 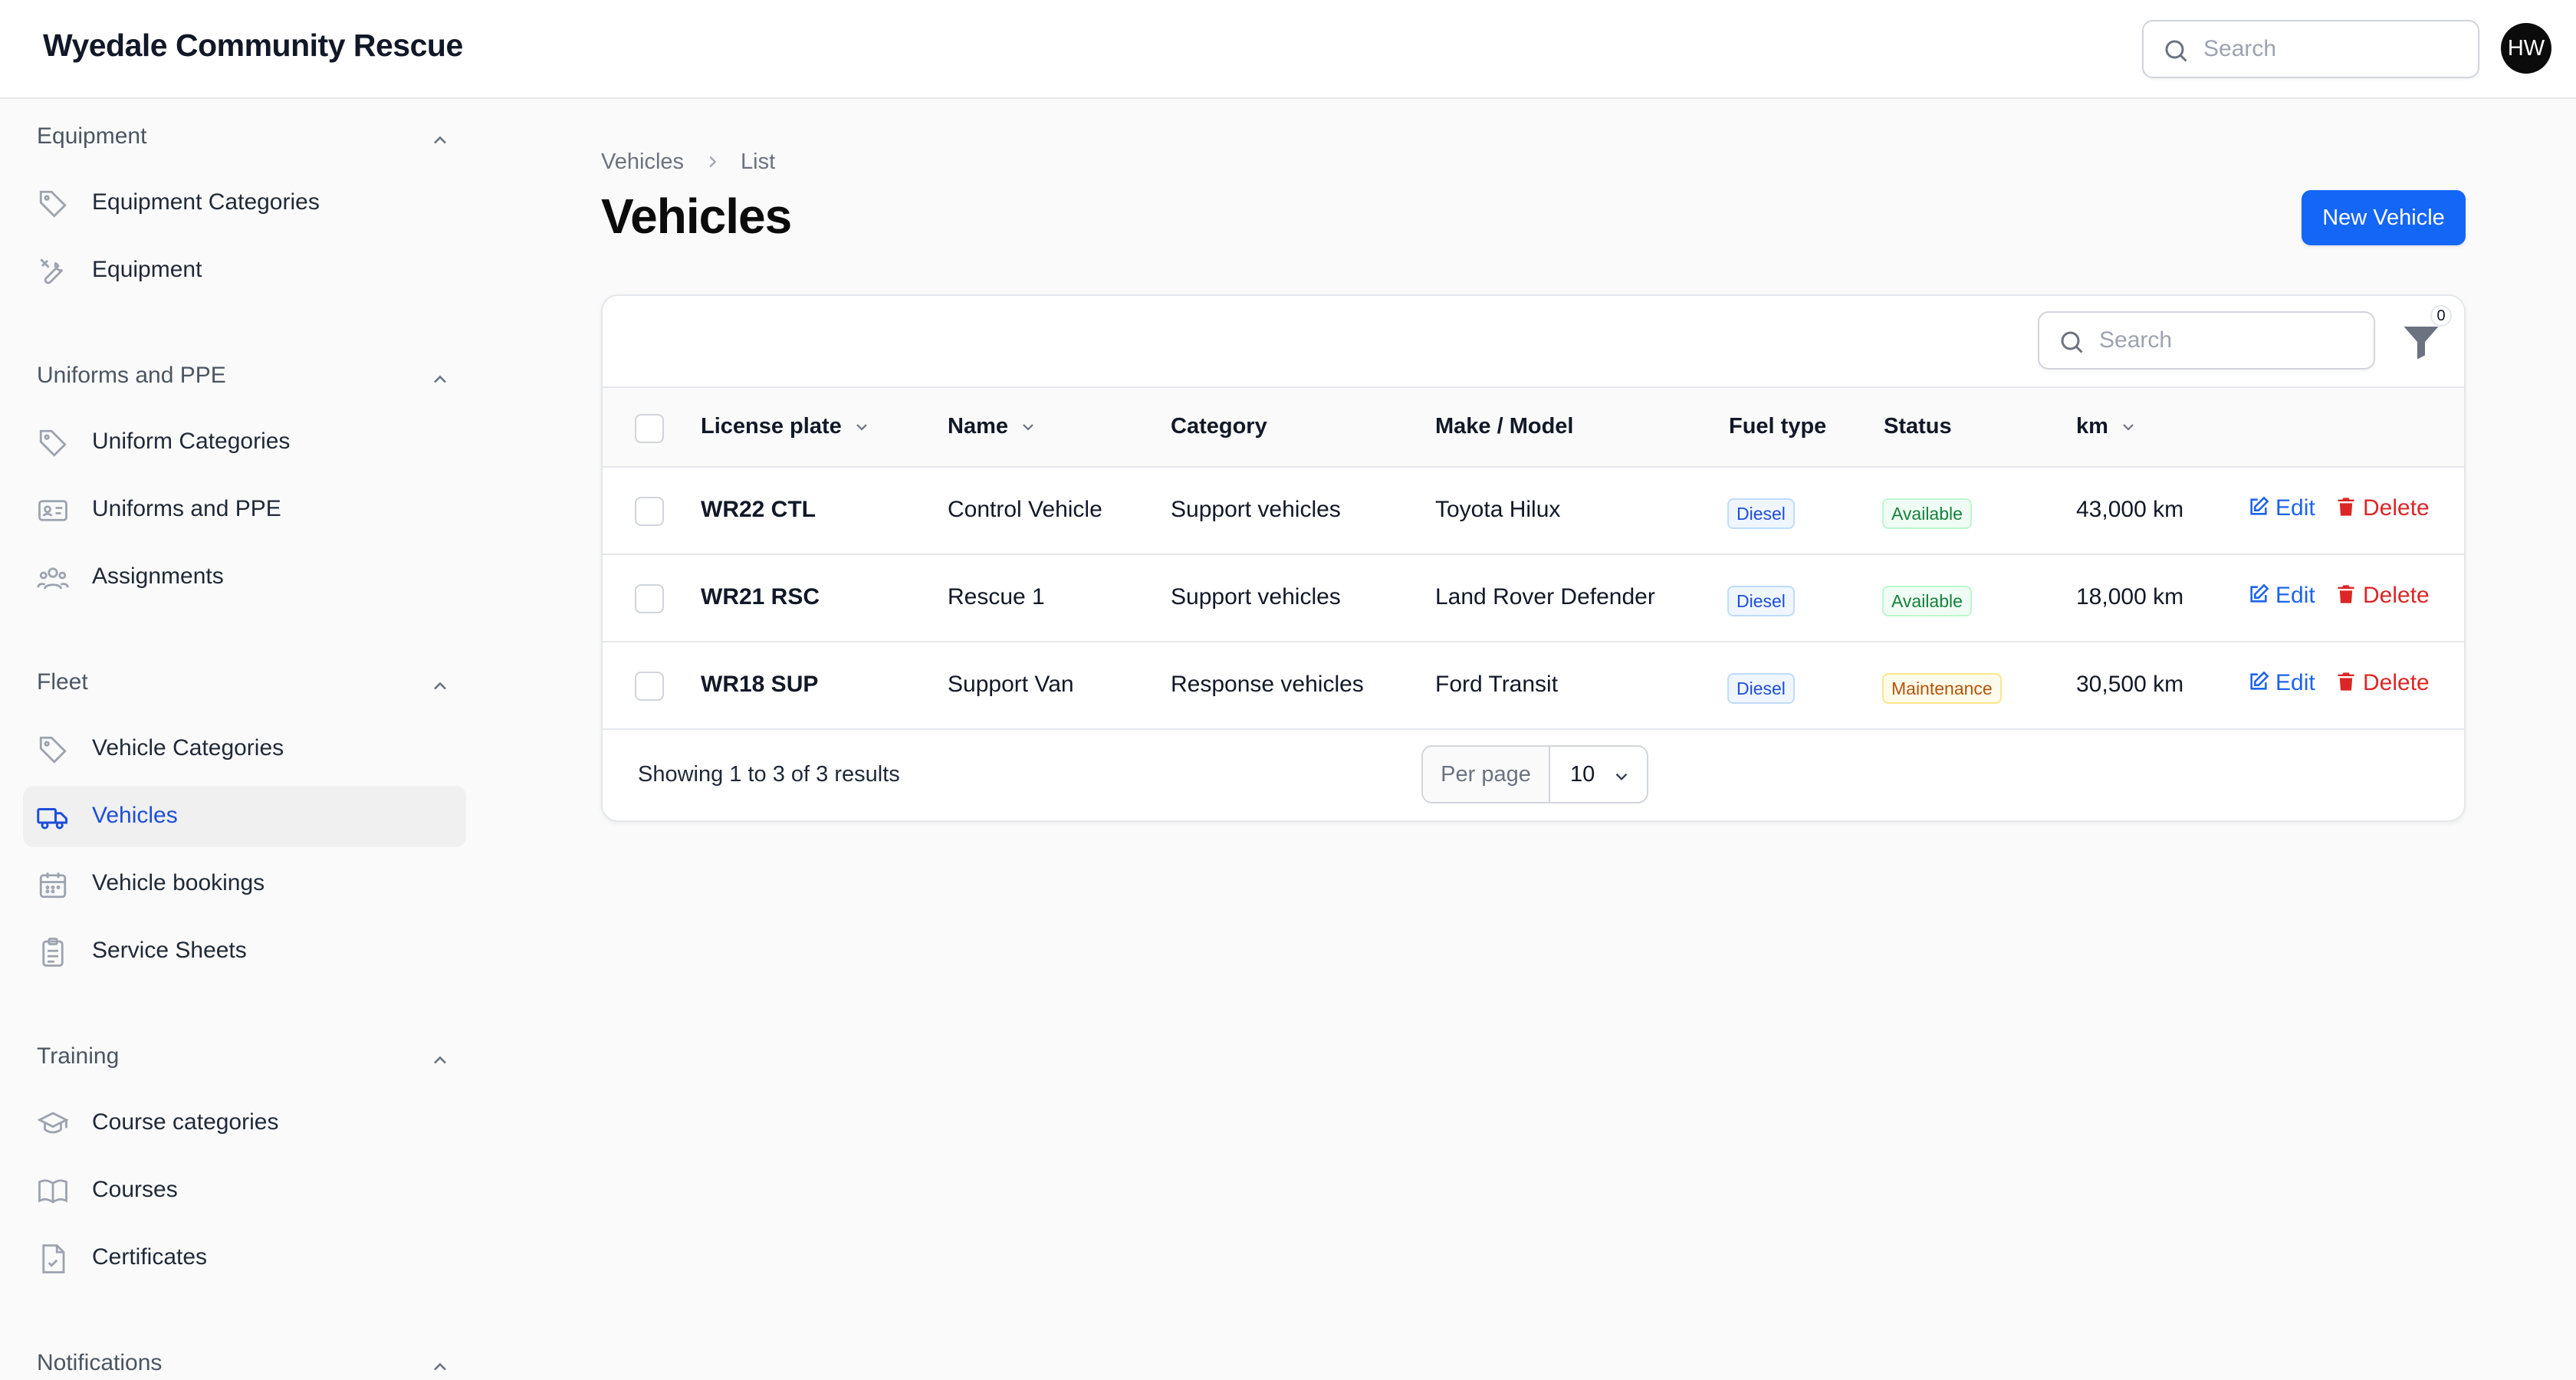 What do you see at coordinates (697, 216) in the screenshot?
I see `page-title: Vehicles` at bounding box center [697, 216].